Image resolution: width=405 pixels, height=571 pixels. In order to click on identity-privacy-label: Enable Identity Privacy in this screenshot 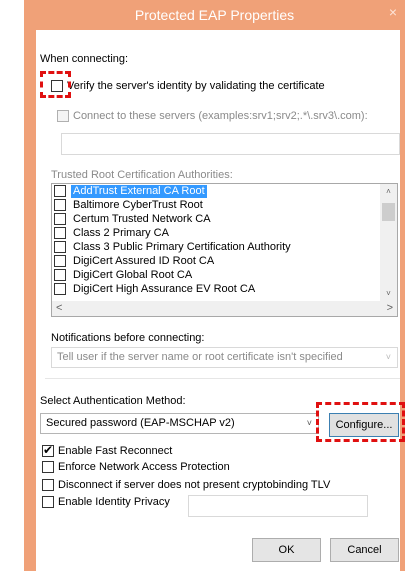, I will do `click(114, 502)`.